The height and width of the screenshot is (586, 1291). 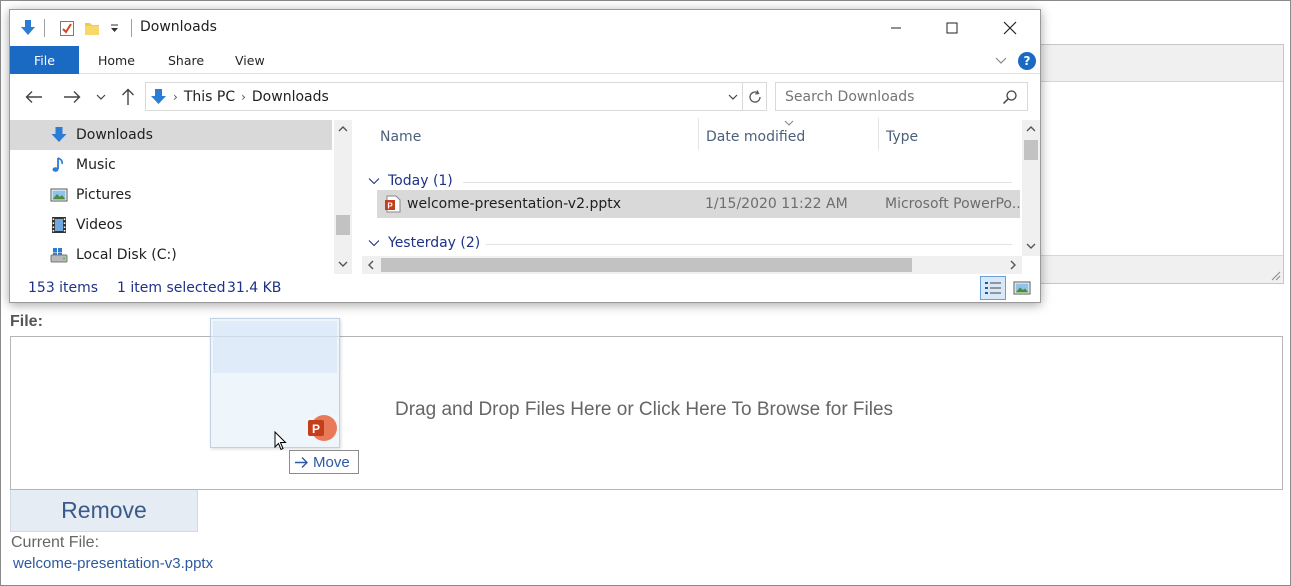 I want to click on large-icons-view-button, so click(x=1022, y=288).